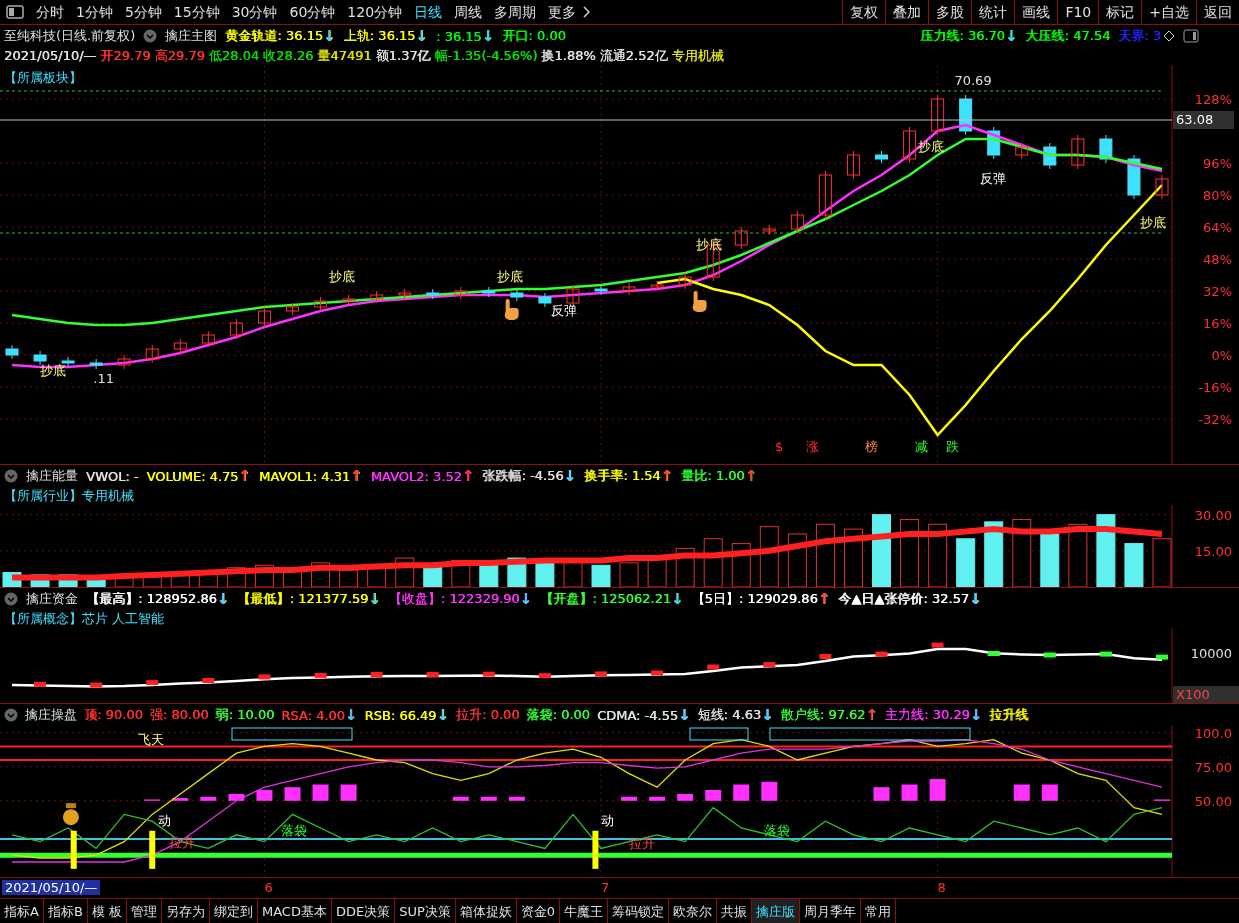 Image resolution: width=1239 pixels, height=923 pixels. What do you see at coordinates (309, 599) in the screenshot?
I see `indicator-value: 【最低】: 121377.59↓` at bounding box center [309, 599].